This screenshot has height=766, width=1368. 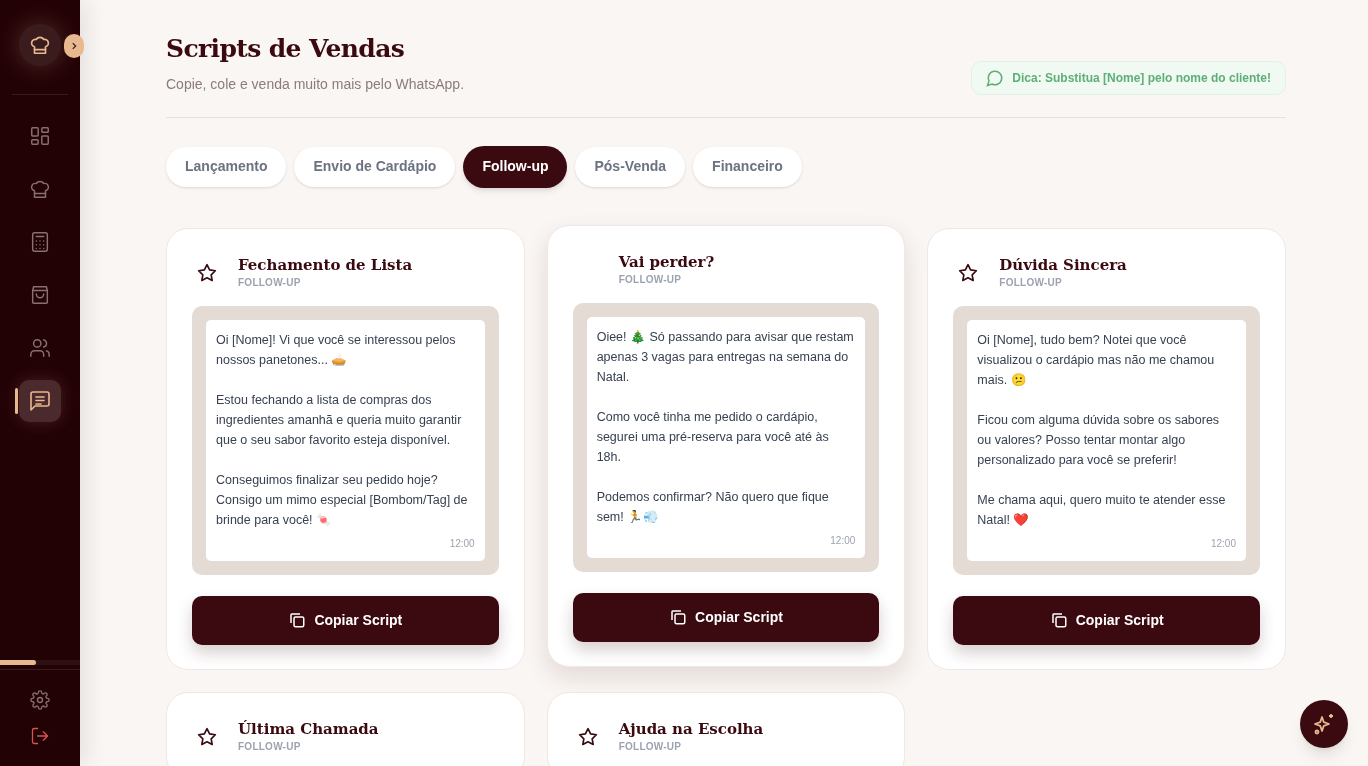 I want to click on message-text: Oi [Nome], tudo bem? Notei que você visualizou o cardápio mas não me chamou mais. 😕 Ficou com alguma dúvida sobre os sabores ou valores? Posso tentar montar algo personalizado para você se preferir! Me chama aqui, quero muito te atender esse Natal! ❤, so click(x=1102, y=430).